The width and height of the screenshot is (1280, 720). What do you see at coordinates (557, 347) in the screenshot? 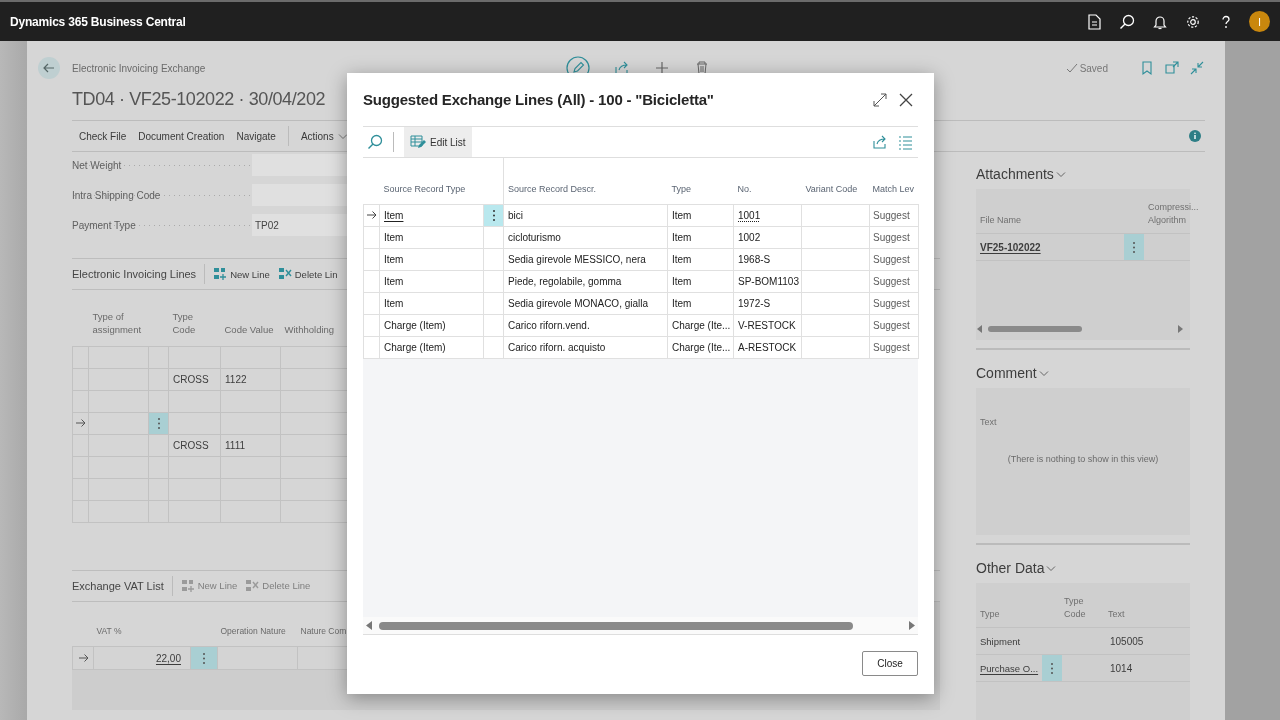
I see `table-cell: Carico riforn. acquisto` at bounding box center [557, 347].